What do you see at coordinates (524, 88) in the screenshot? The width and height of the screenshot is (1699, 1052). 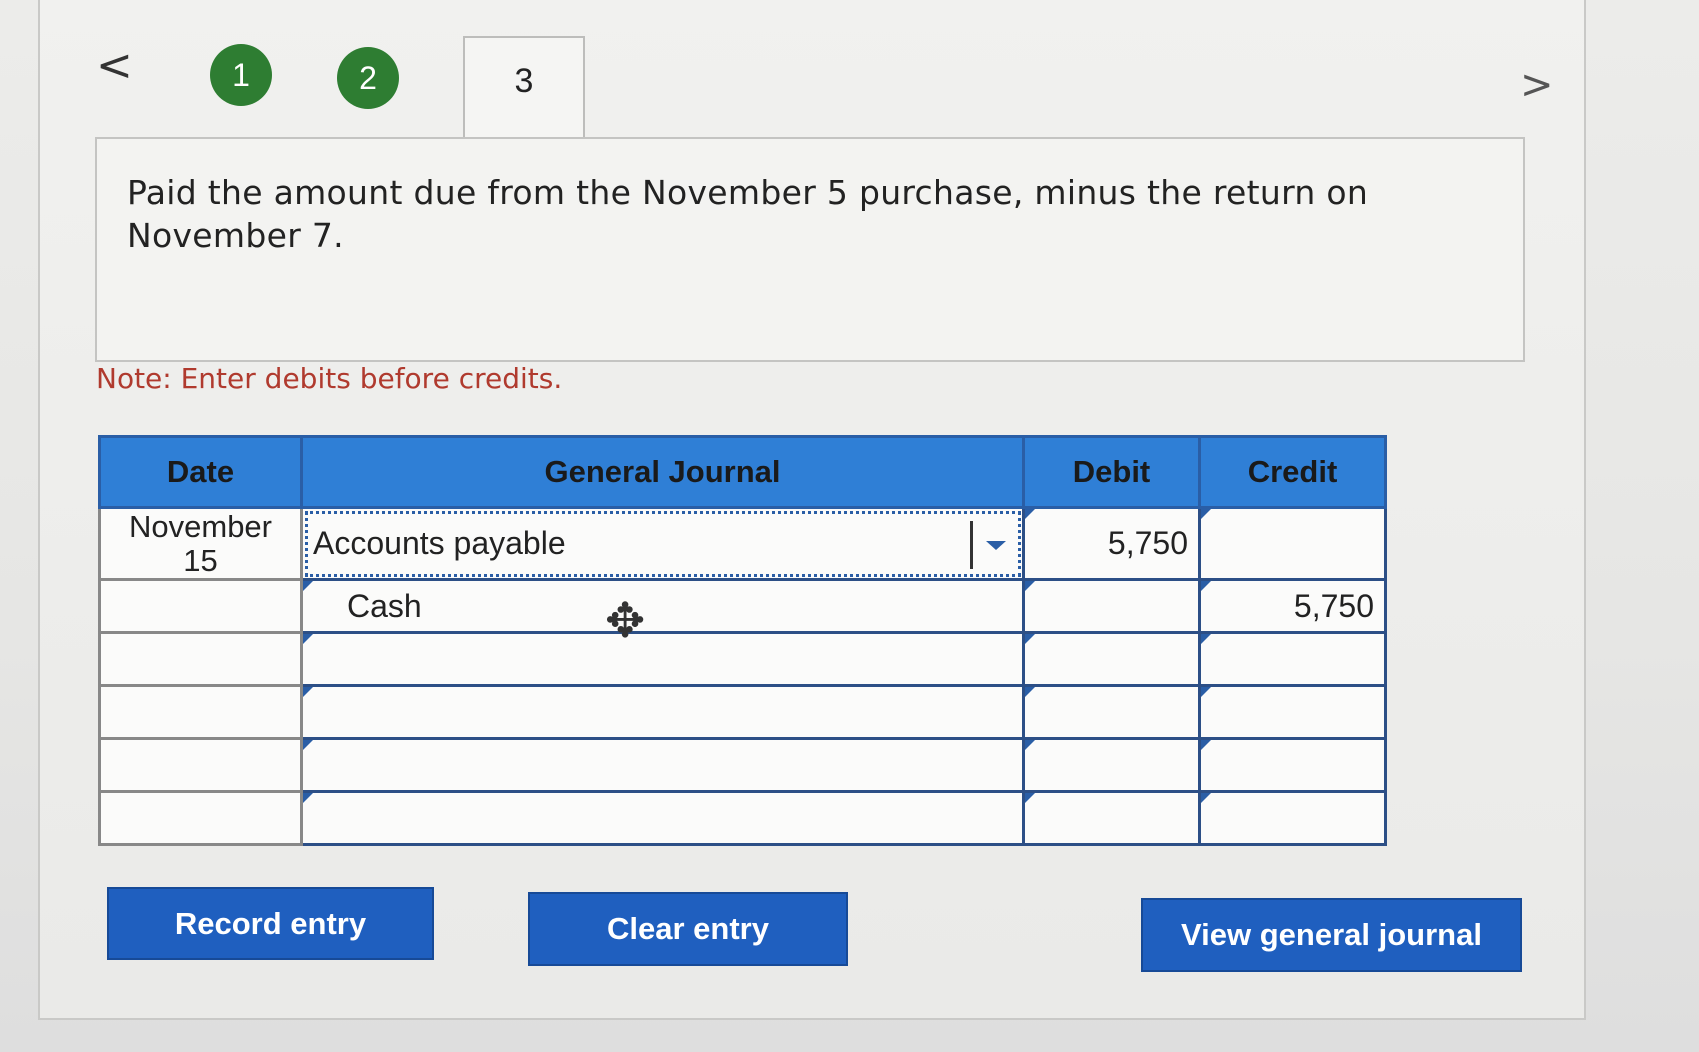 I see `step-3-tab: 3` at bounding box center [524, 88].